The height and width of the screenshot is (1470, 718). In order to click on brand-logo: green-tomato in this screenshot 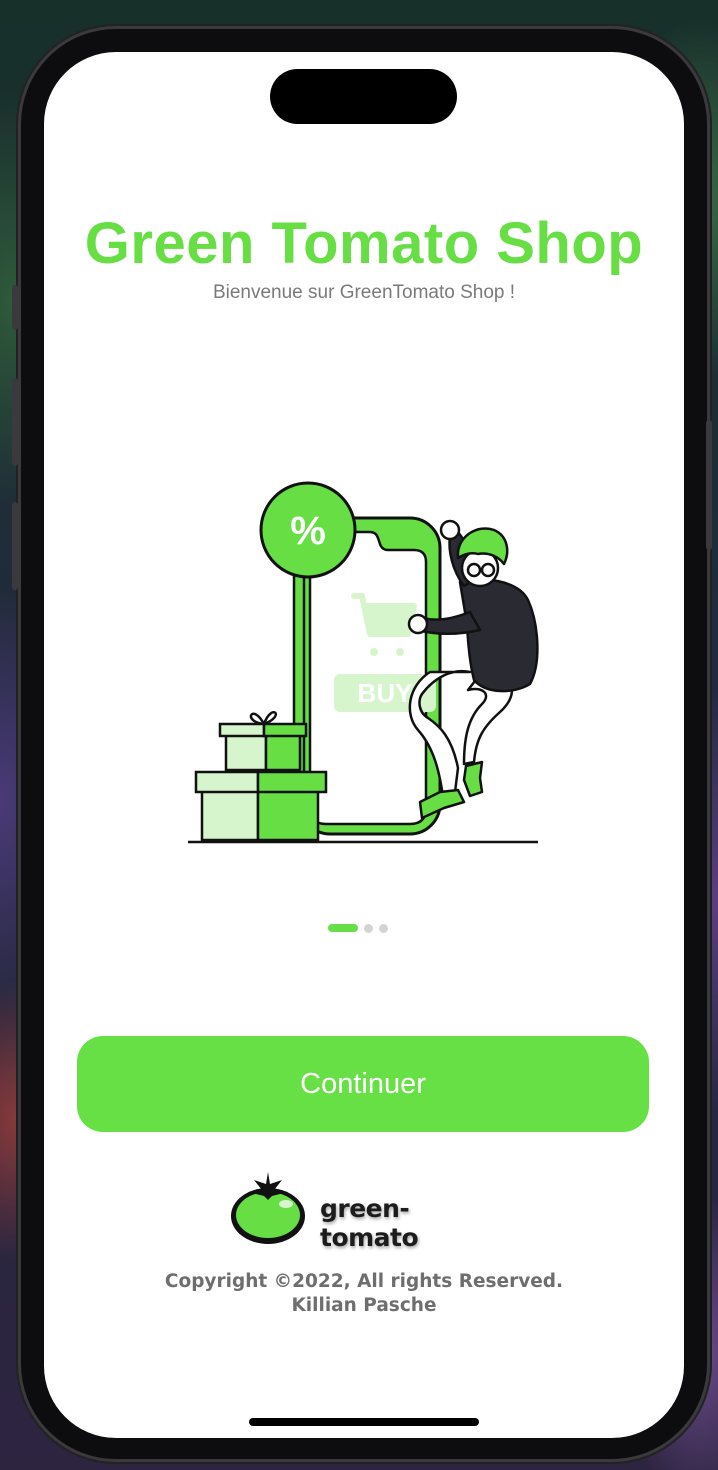, I will do `click(365, 1211)`.